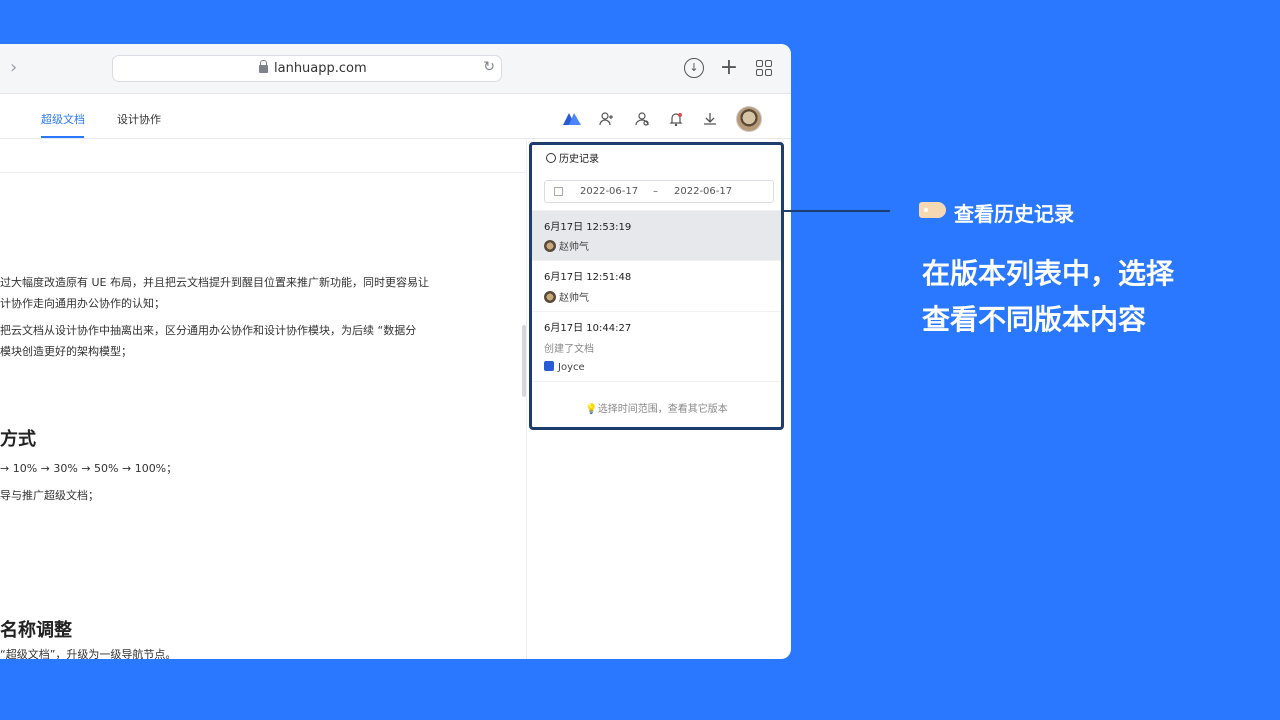 The width and height of the screenshot is (1280, 720). What do you see at coordinates (18, 68) in the screenshot?
I see `chevron-right-icon: ›` at bounding box center [18, 68].